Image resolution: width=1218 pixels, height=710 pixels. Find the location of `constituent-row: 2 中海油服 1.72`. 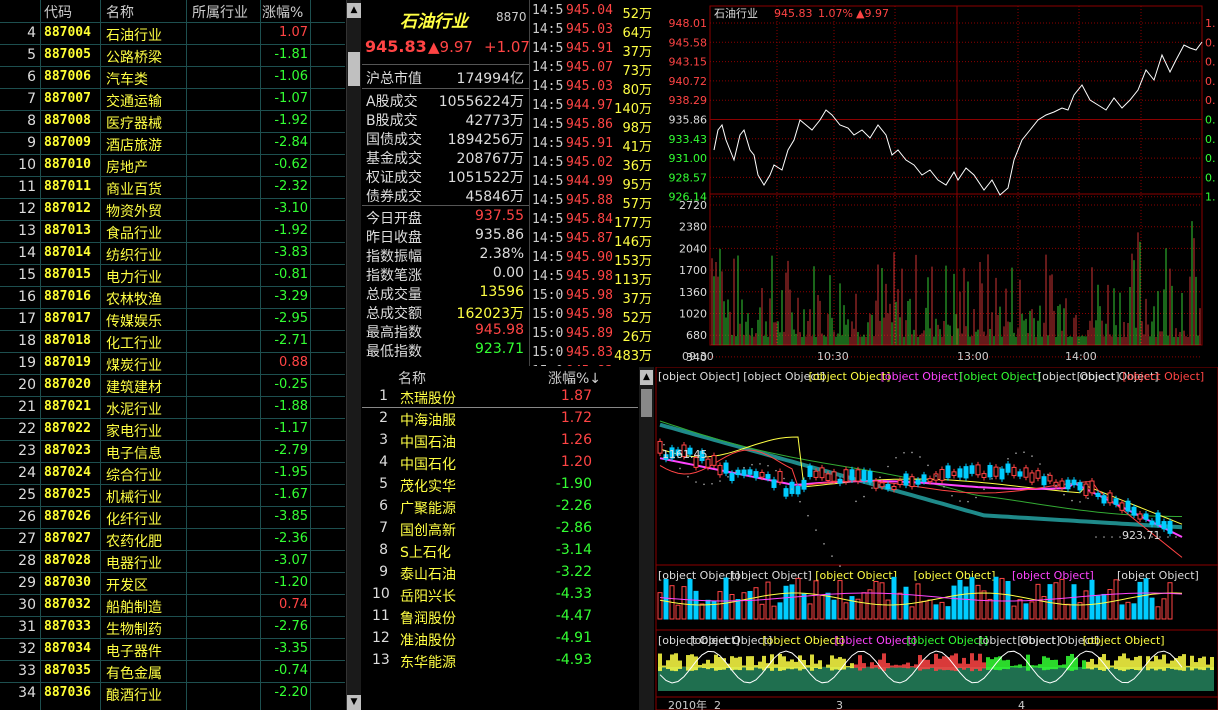

constituent-row: 2 中海油服 1.72 is located at coordinates (500, 419).